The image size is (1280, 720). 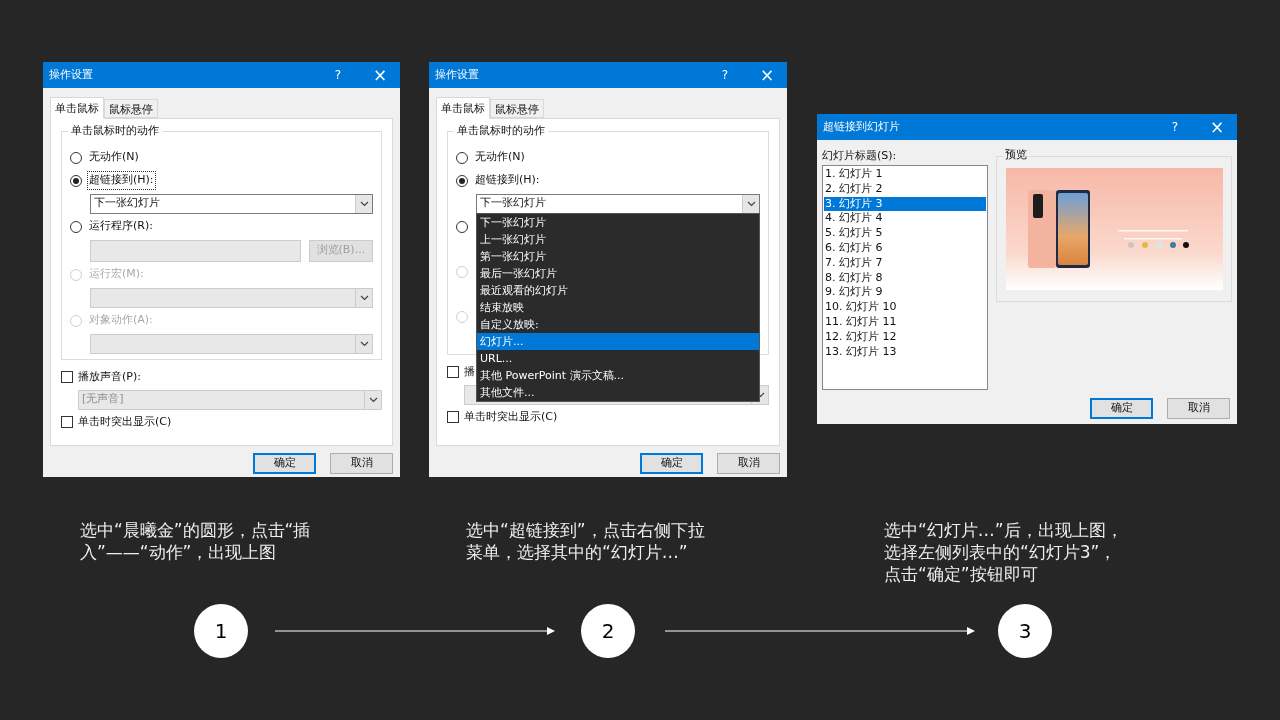 I want to click on dropdown-option: 第一张幻灯片, so click(x=618, y=256).